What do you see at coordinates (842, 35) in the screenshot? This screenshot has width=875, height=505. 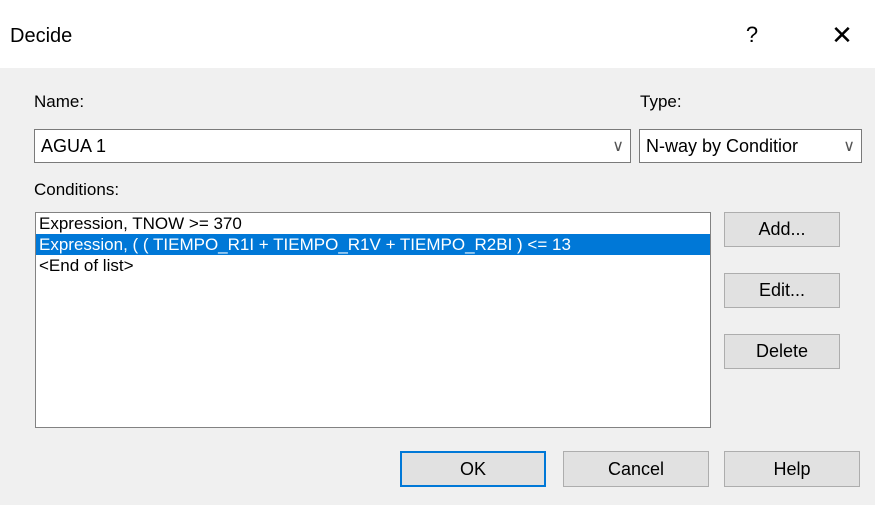 I see `close-icon: ✕` at bounding box center [842, 35].